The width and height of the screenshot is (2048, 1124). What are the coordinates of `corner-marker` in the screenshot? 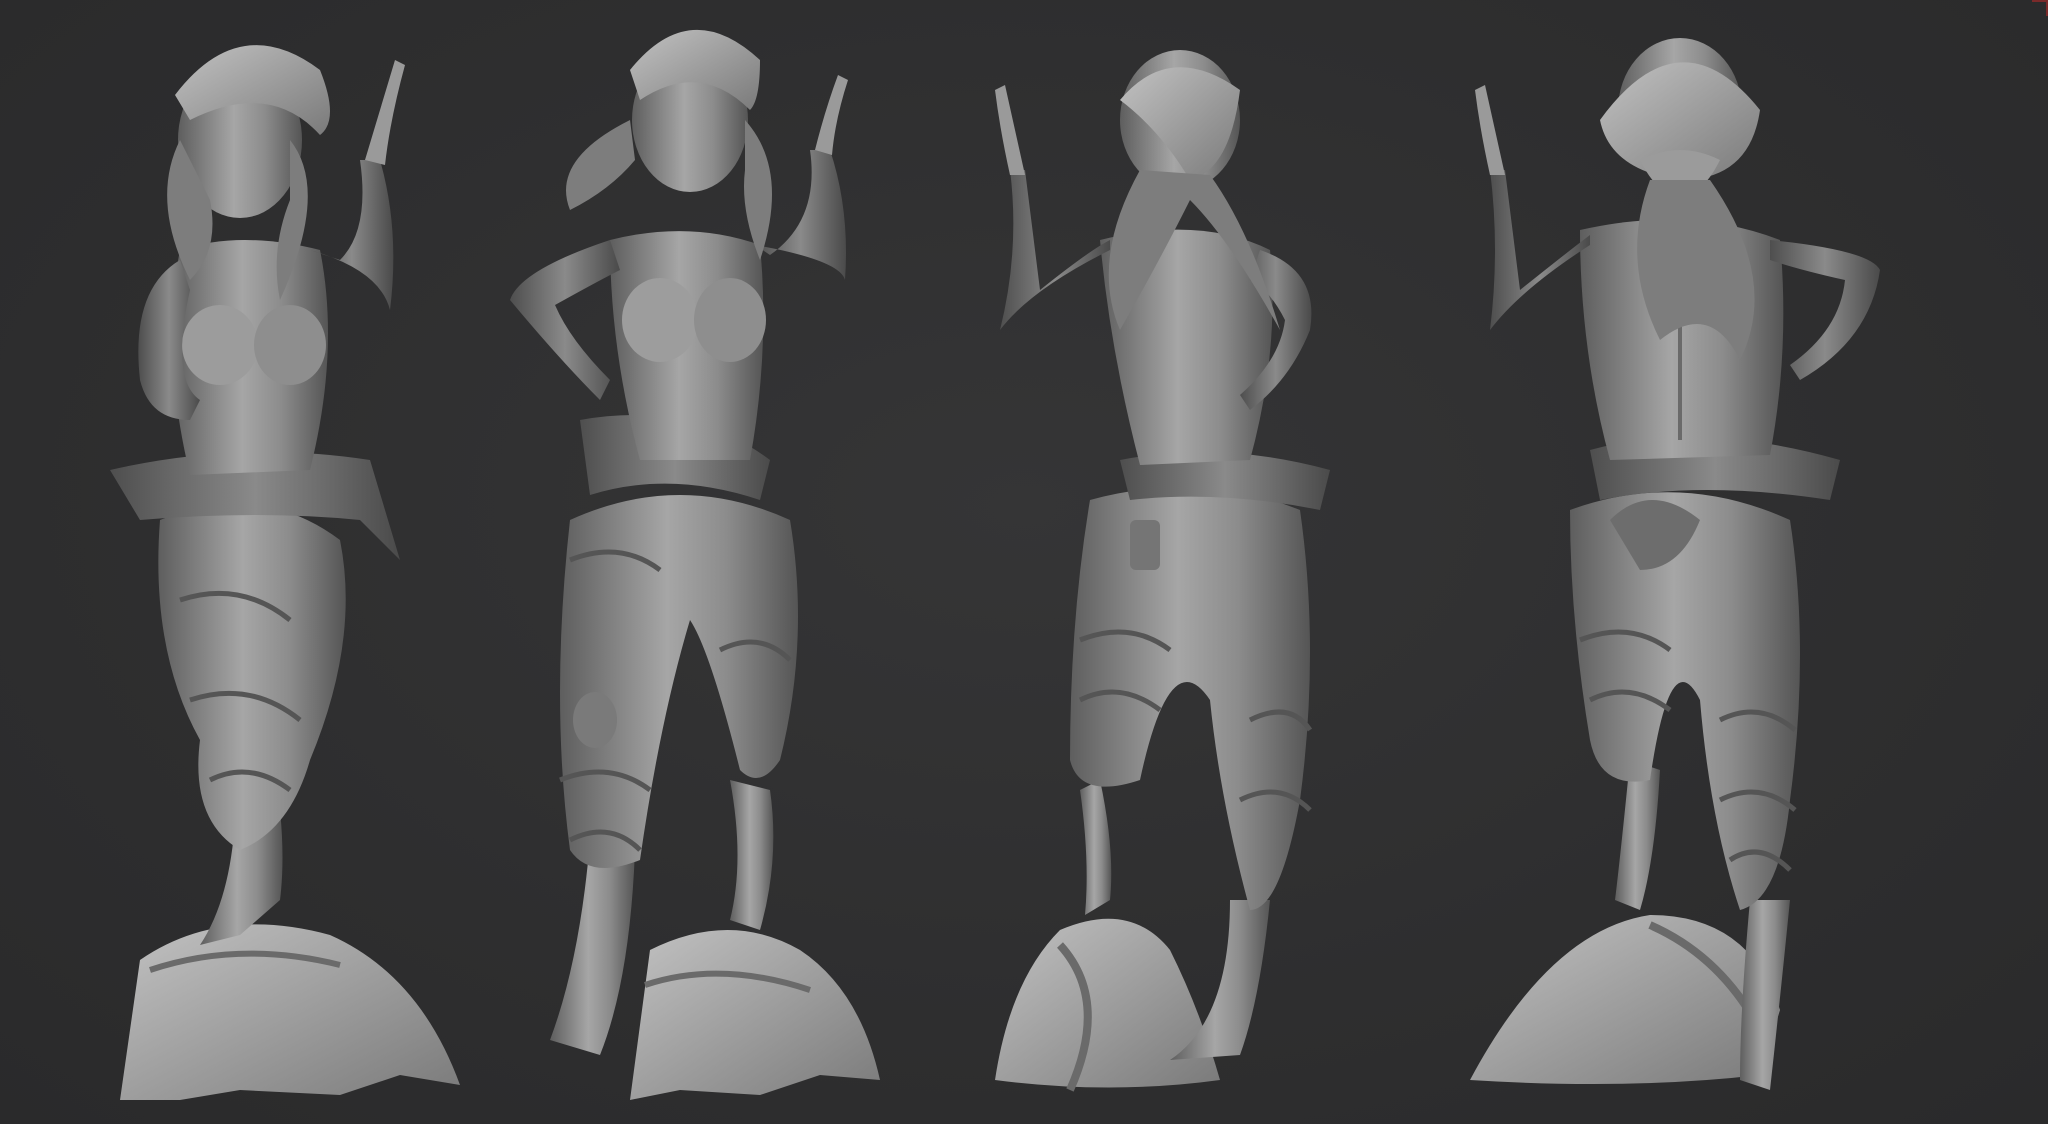 It's located at (2040, 8).